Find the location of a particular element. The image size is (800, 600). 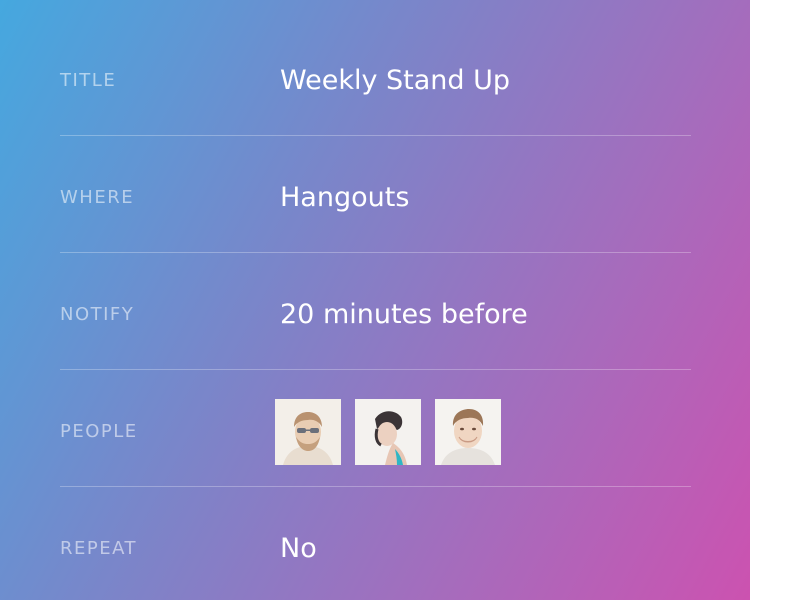

repeat-label: REPEAT is located at coordinates (99, 548).